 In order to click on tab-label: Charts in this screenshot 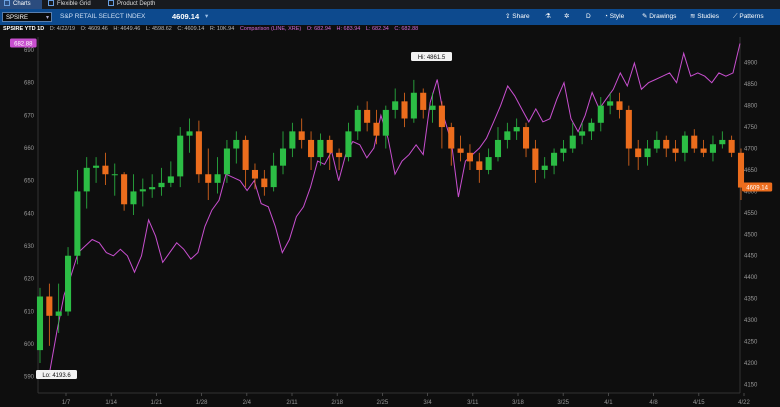, I will do `click(22, 4)`.